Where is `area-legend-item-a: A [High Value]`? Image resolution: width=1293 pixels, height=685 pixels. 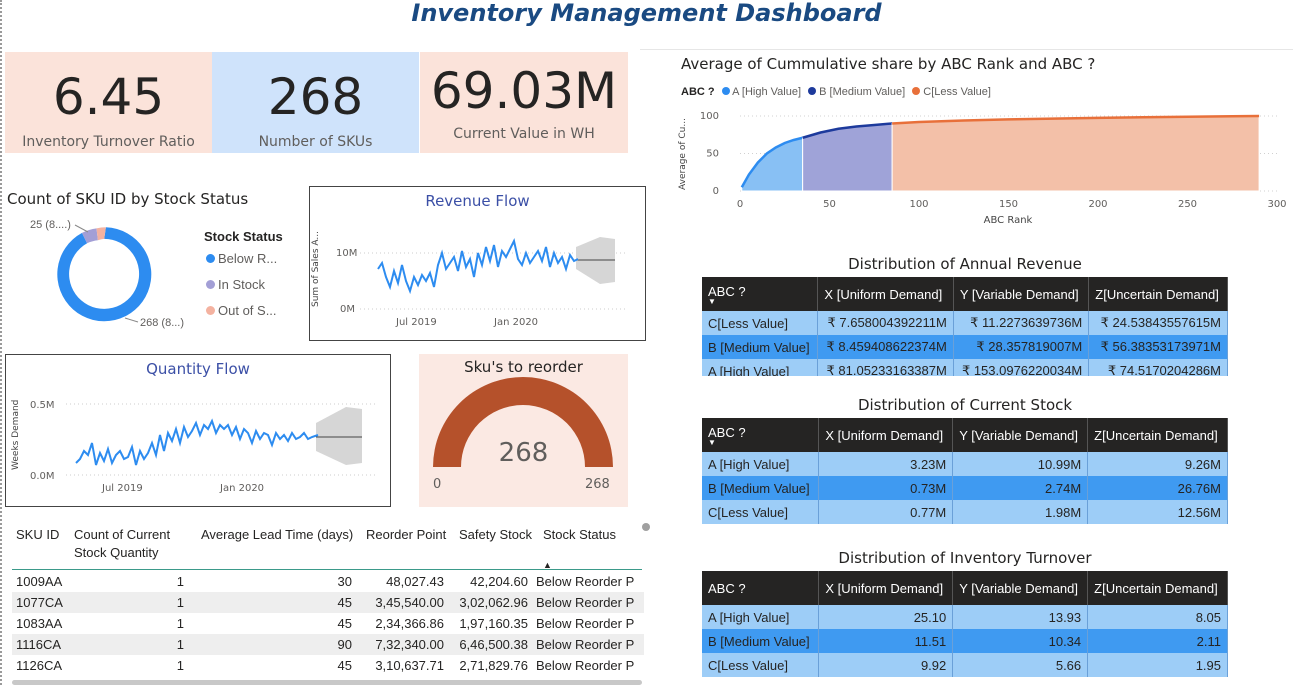 area-legend-item-a: A [High Value] is located at coordinates (761, 92).